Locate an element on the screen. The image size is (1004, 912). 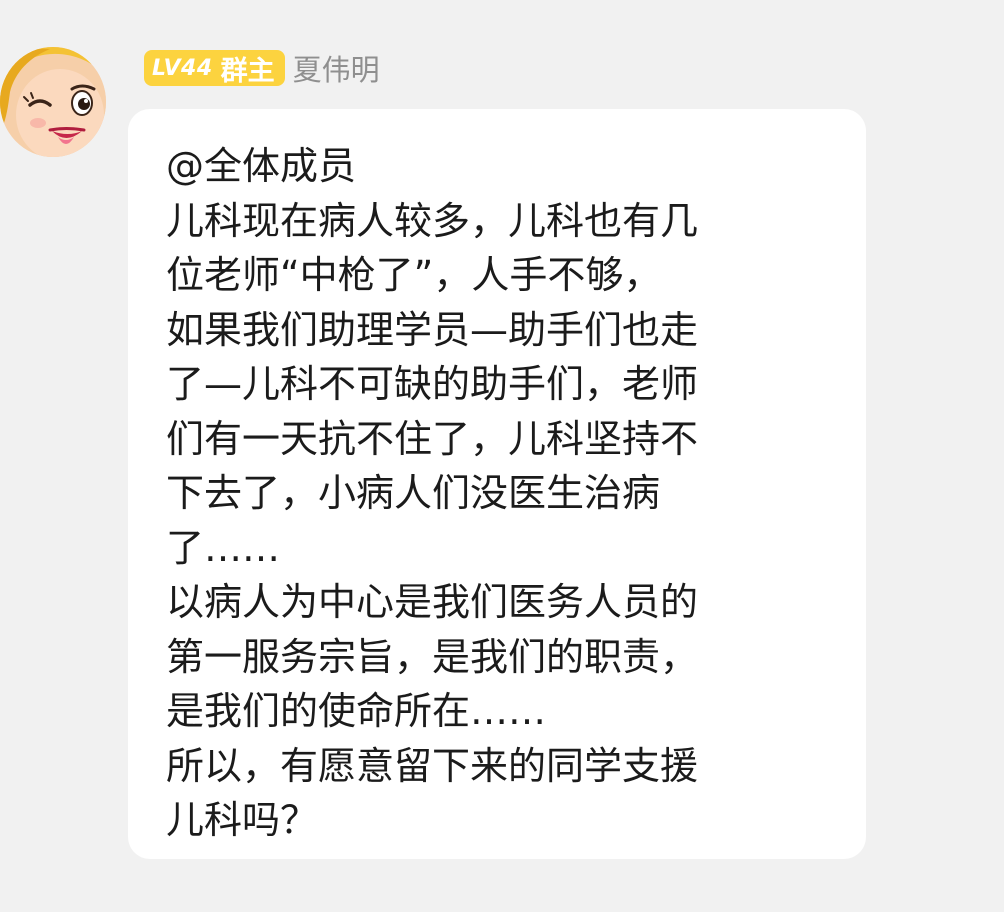
sender-name: 夏伟明 is located at coordinates (336, 68).